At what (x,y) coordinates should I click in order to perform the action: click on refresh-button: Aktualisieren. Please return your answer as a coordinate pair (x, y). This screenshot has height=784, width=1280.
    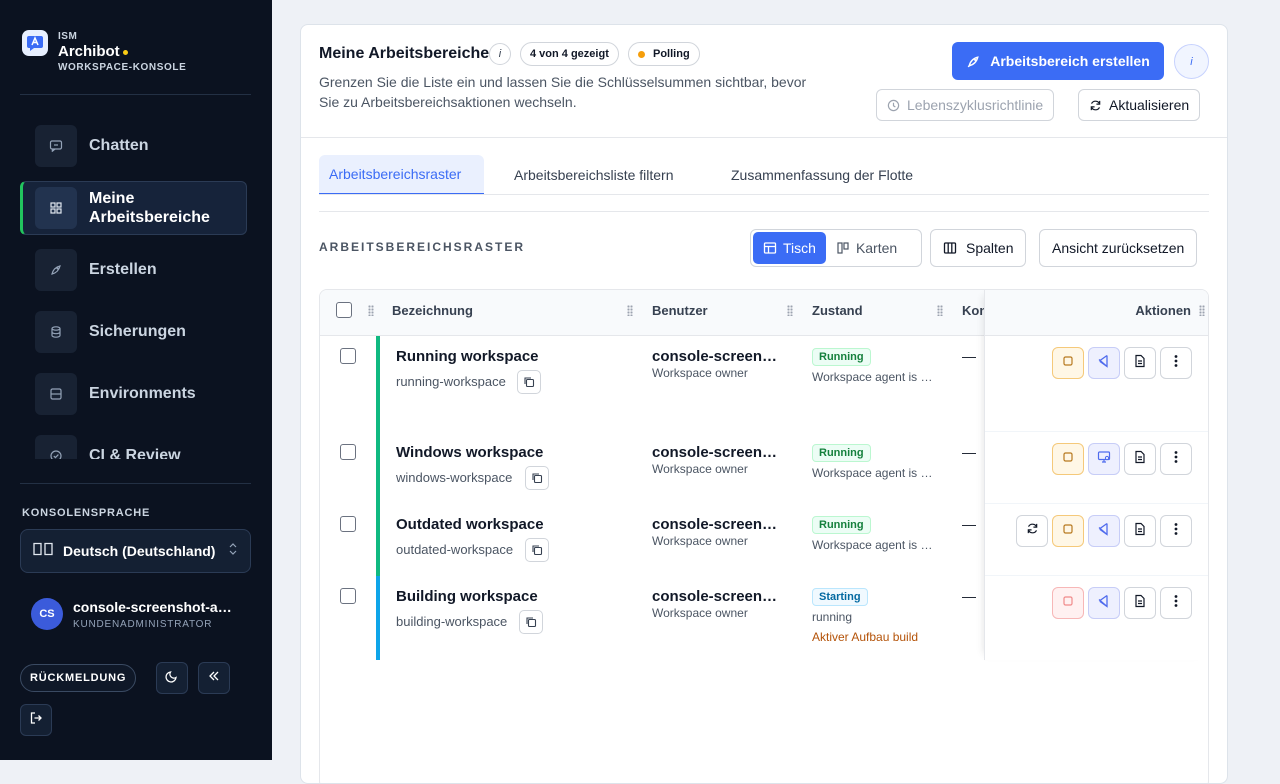
    Looking at the image, I should click on (1139, 105).